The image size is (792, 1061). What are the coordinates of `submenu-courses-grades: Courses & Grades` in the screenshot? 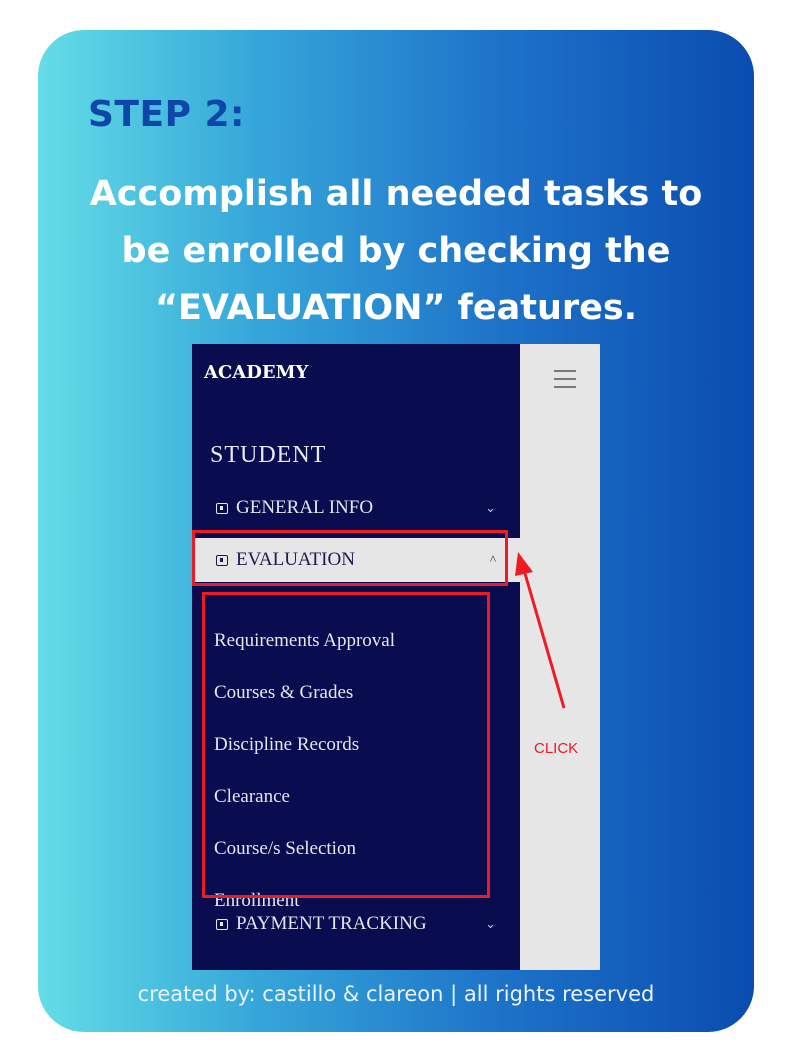 It's located at (283, 693).